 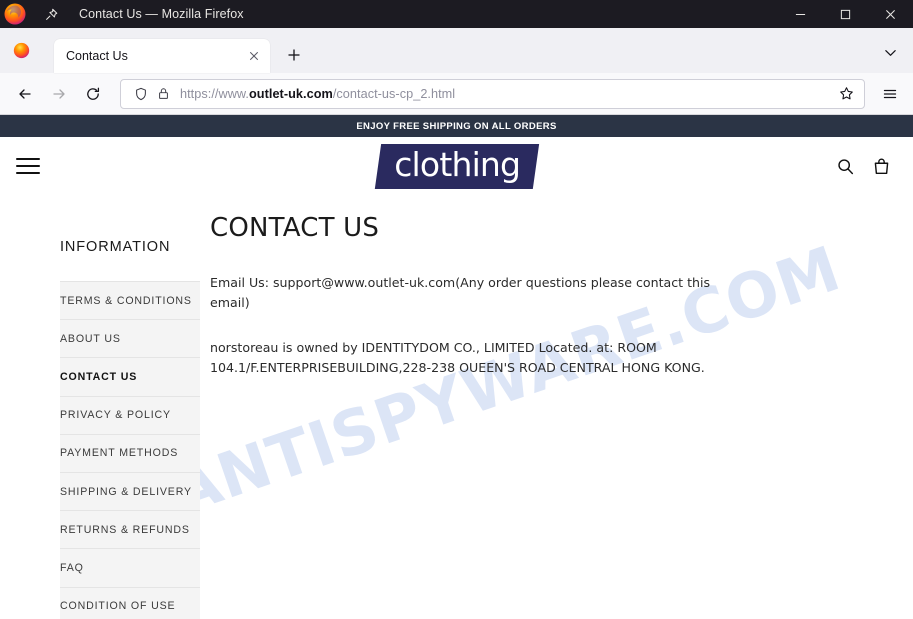 What do you see at coordinates (130, 338) in the screenshot?
I see `sidebar-item-about-us: ABOUT US` at bounding box center [130, 338].